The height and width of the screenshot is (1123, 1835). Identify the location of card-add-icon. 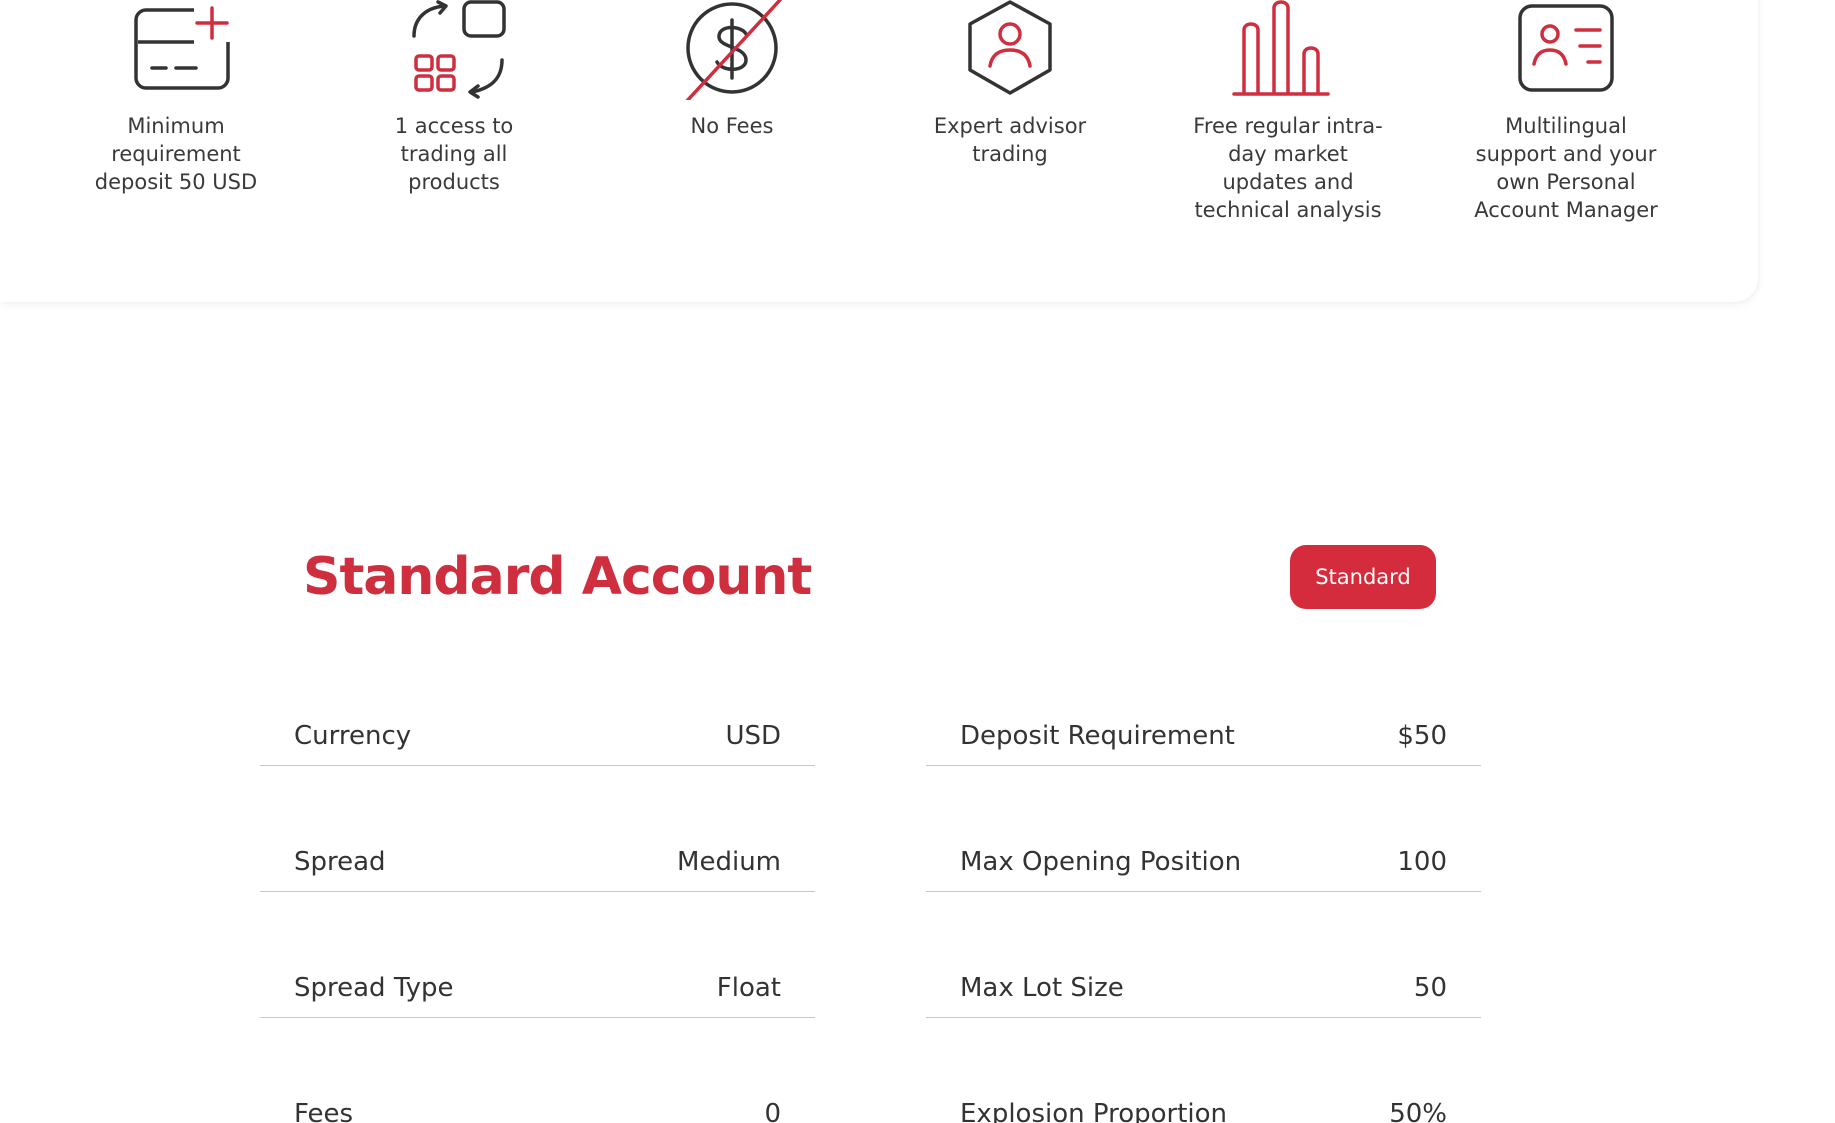
(184, 46).